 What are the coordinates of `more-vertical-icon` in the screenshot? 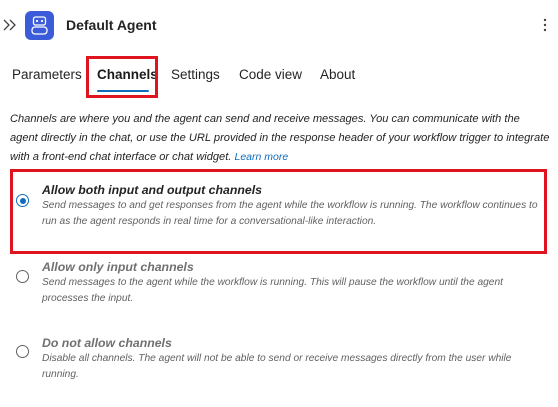 It's located at (545, 25).